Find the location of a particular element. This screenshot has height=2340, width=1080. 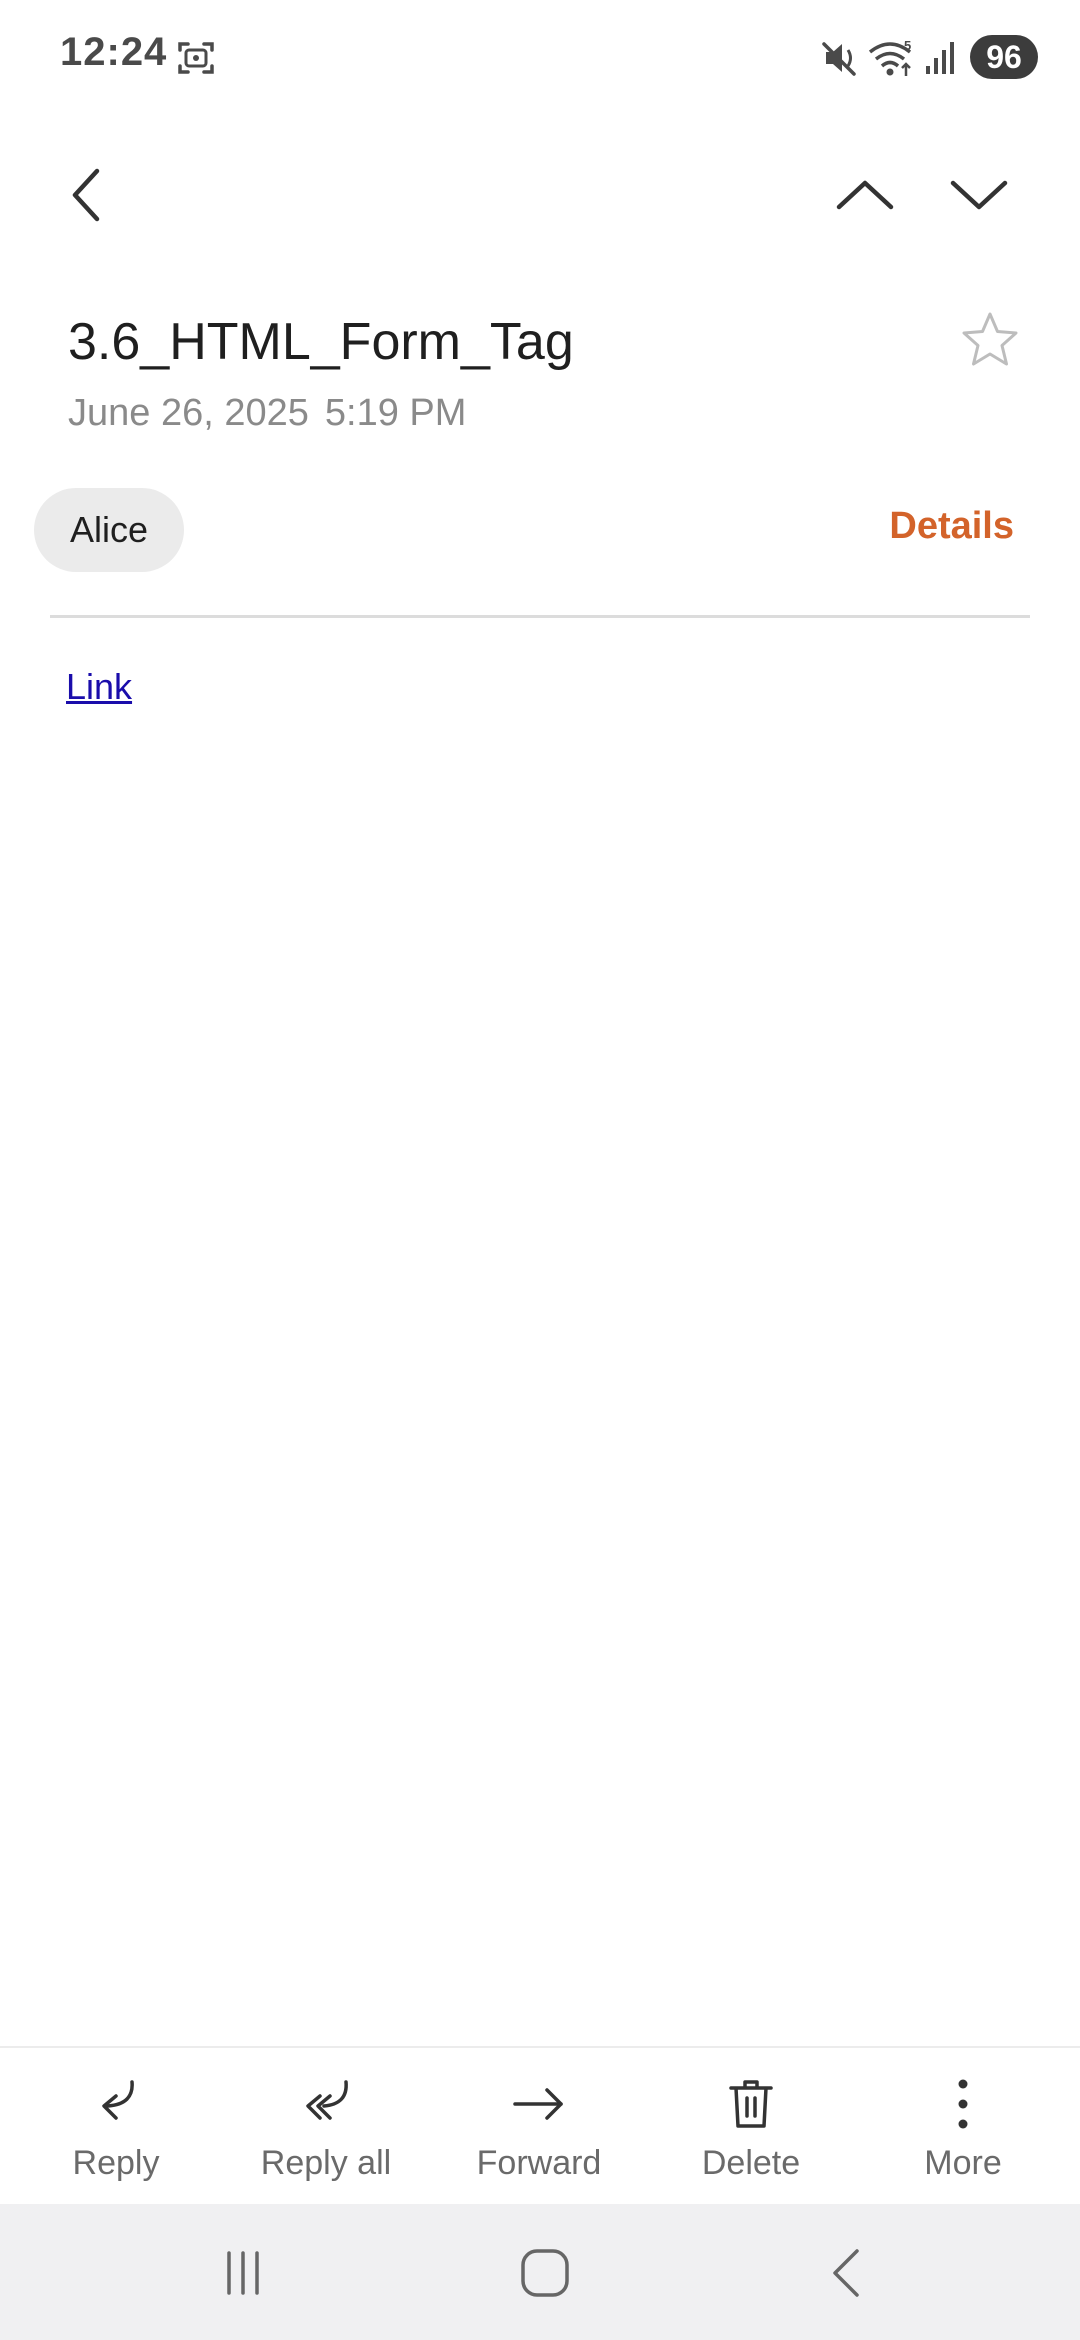

back-chevron-icon is located at coordinates (846, 2273).